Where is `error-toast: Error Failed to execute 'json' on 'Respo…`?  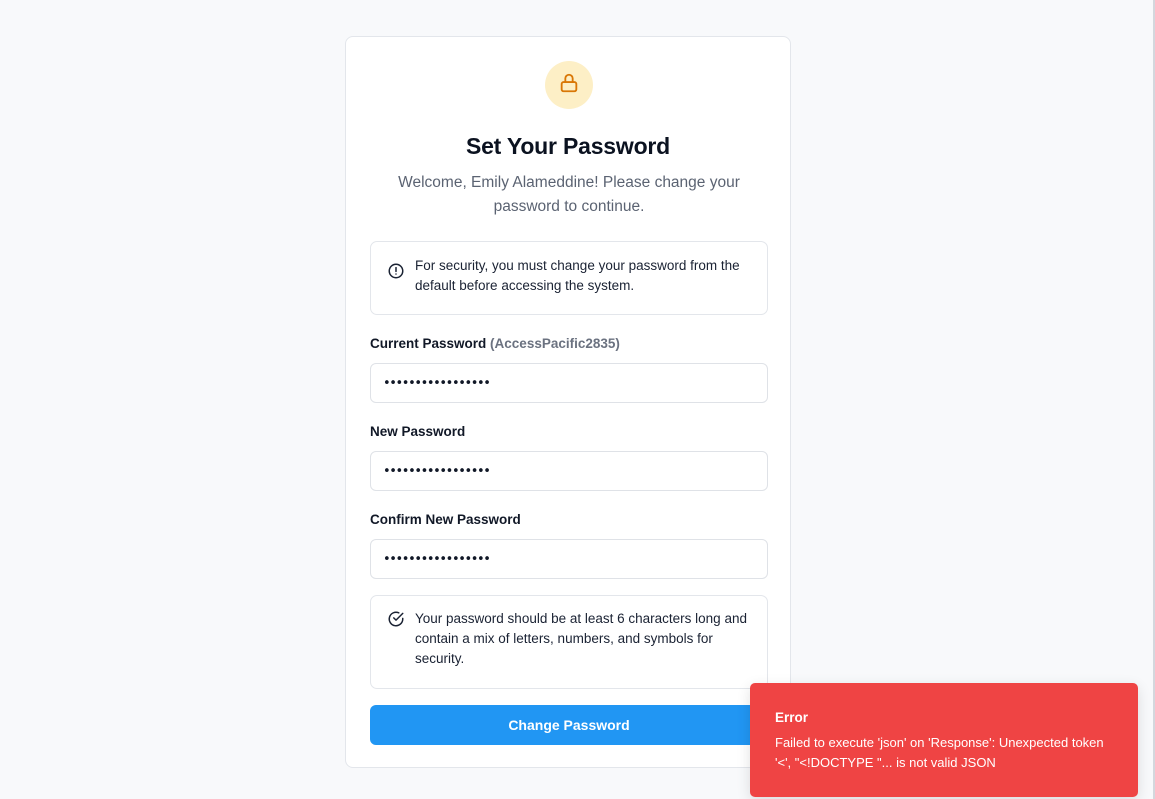
error-toast: Error Failed to execute 'json' on 'Respo… is located at coordinates (944, 740).